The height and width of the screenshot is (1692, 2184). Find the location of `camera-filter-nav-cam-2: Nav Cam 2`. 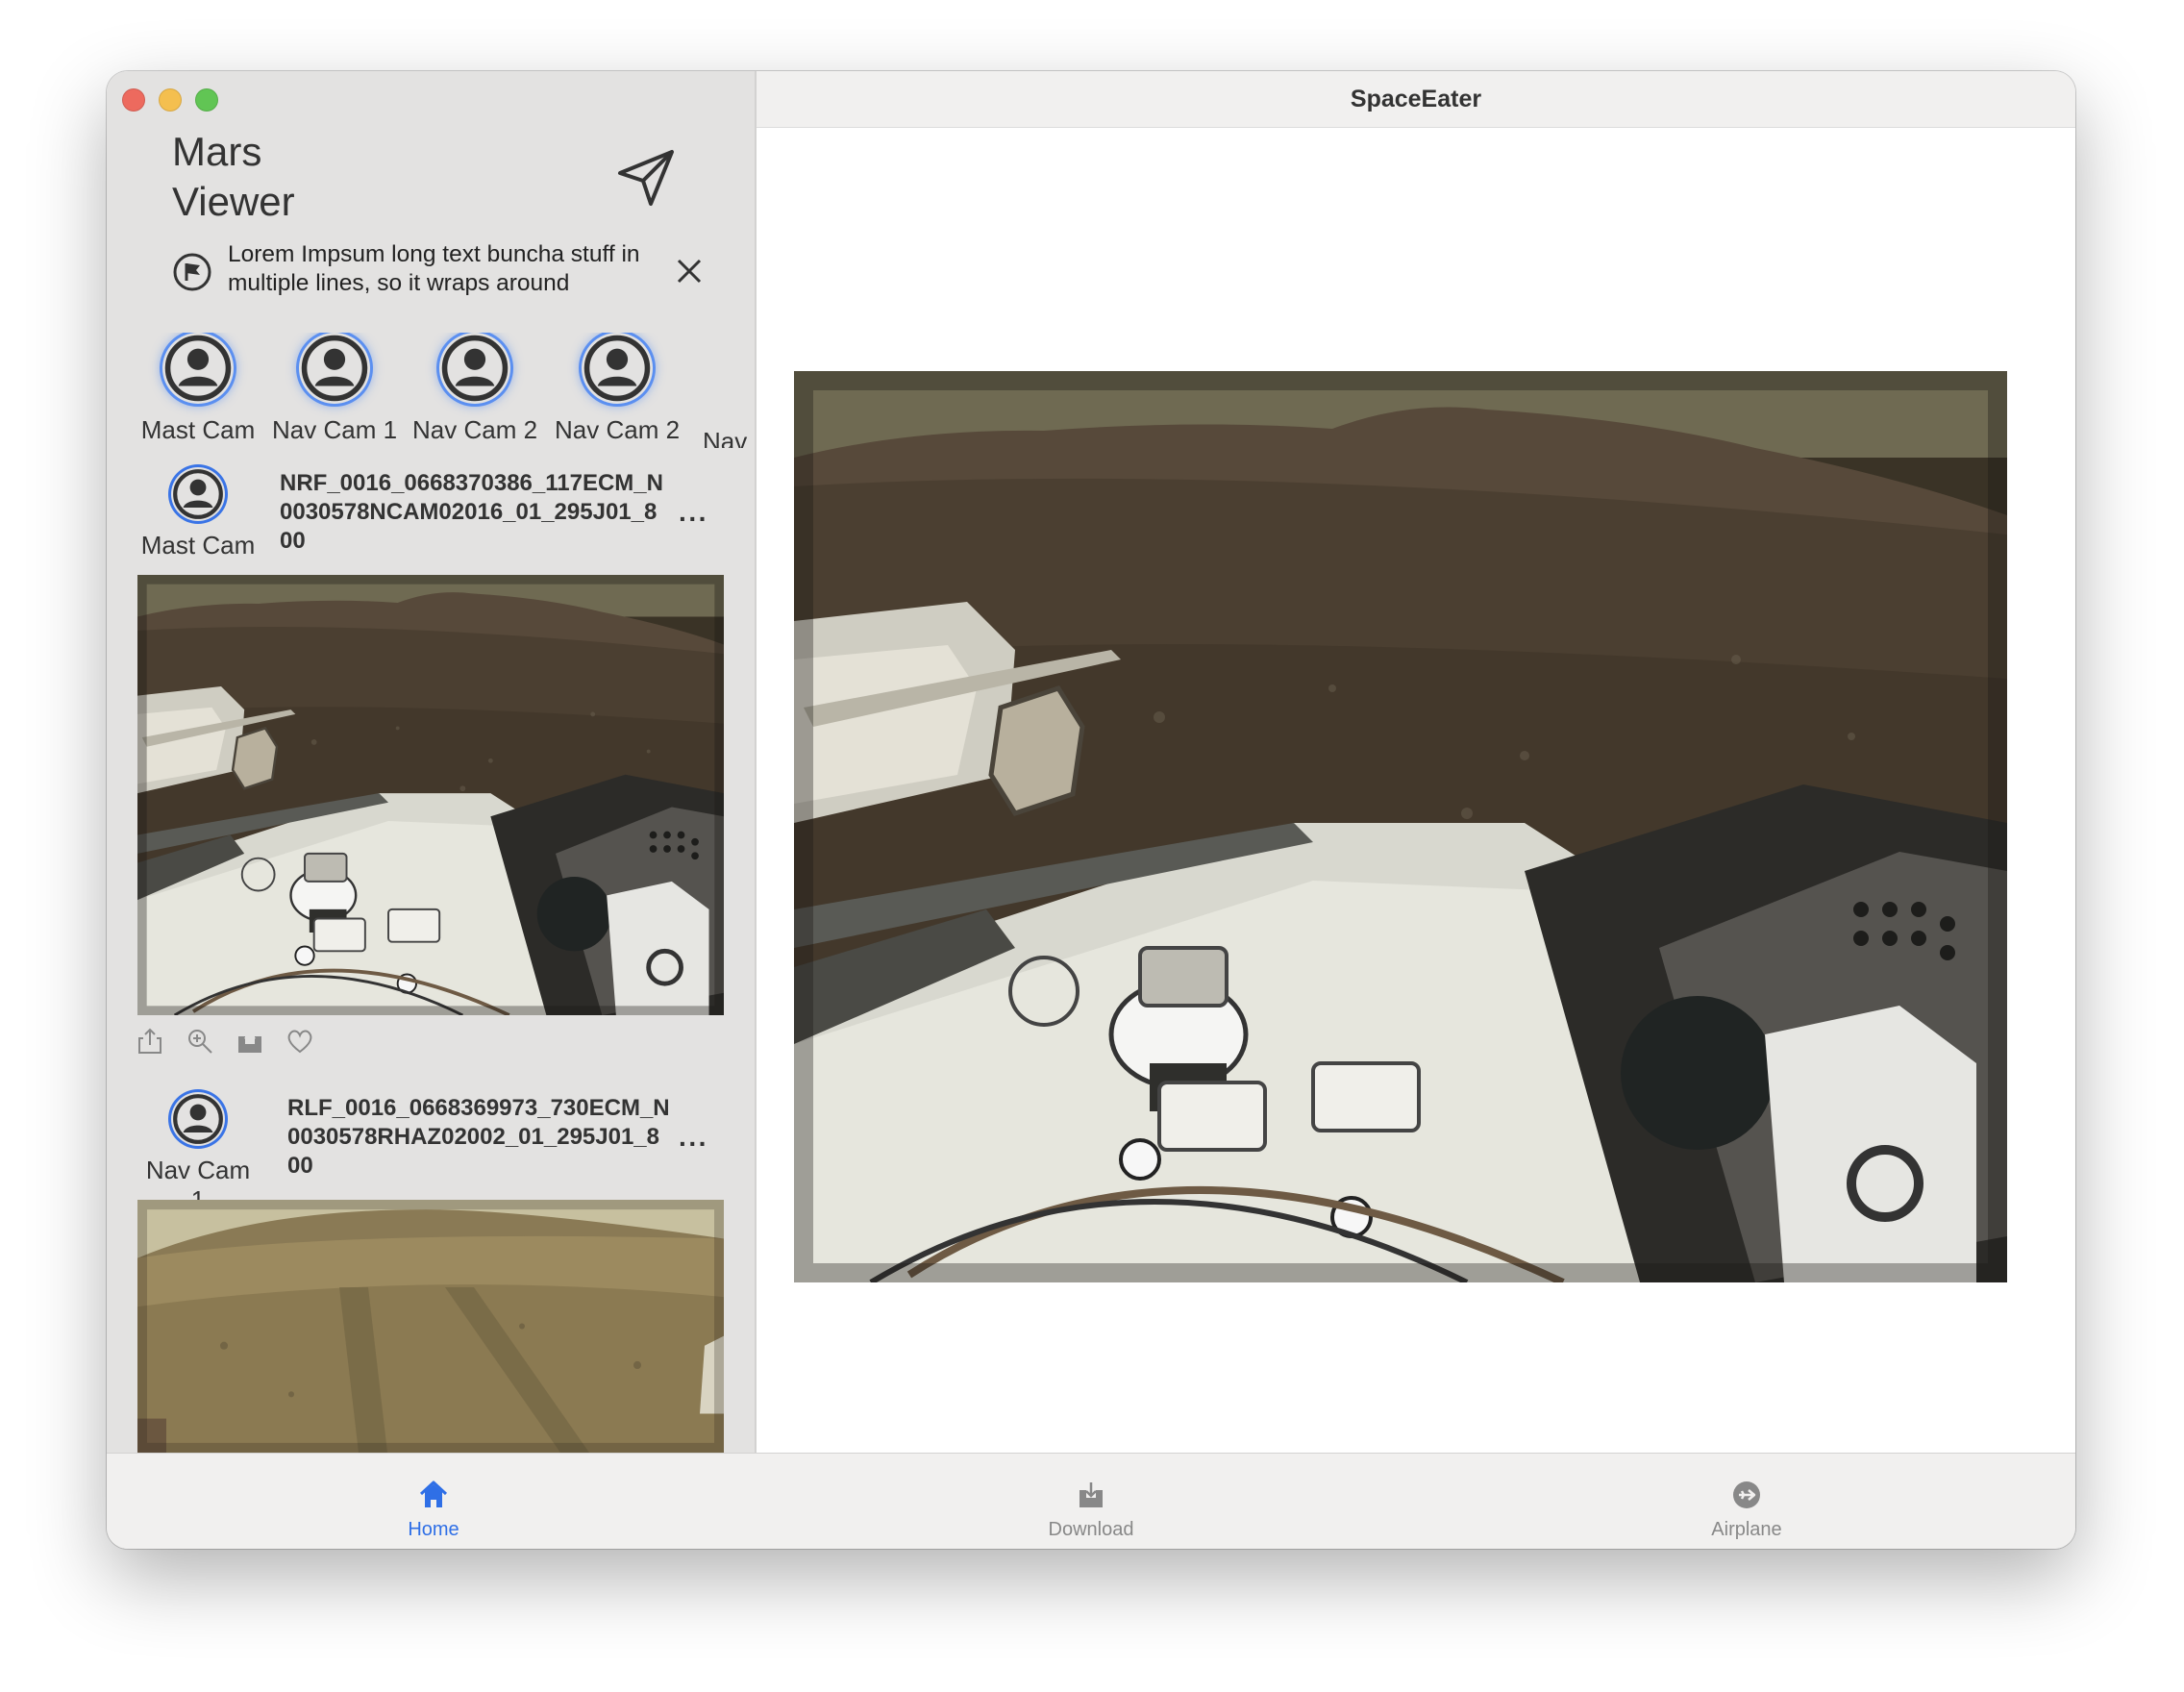

camera-filter-nav-cam-2: Nav Cam 2 is located at coordinates (475, 389).